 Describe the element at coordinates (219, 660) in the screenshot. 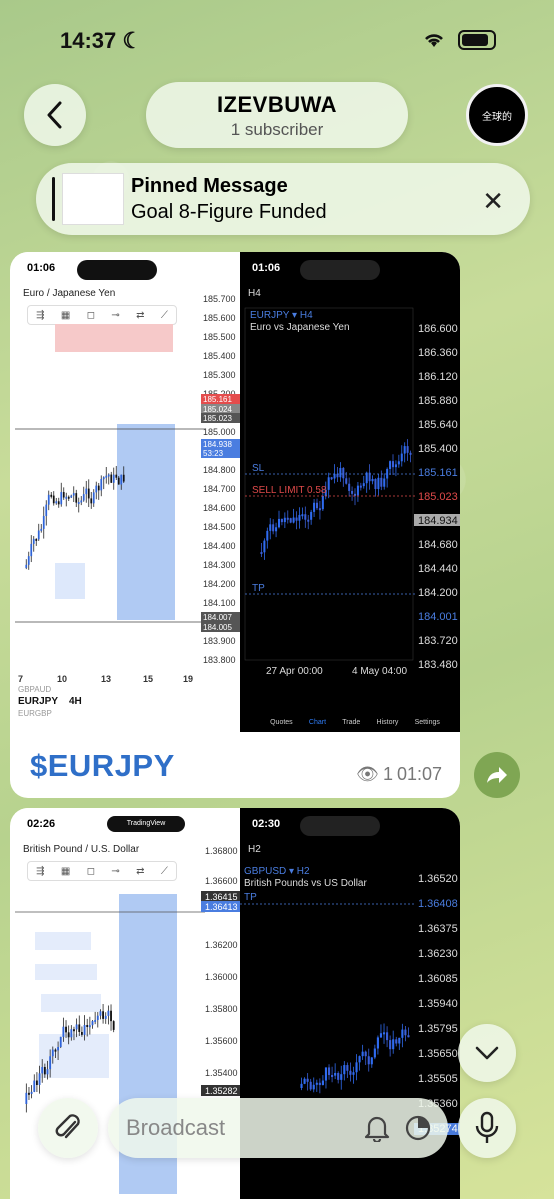

I see `price-tick: 183.800` at that location.